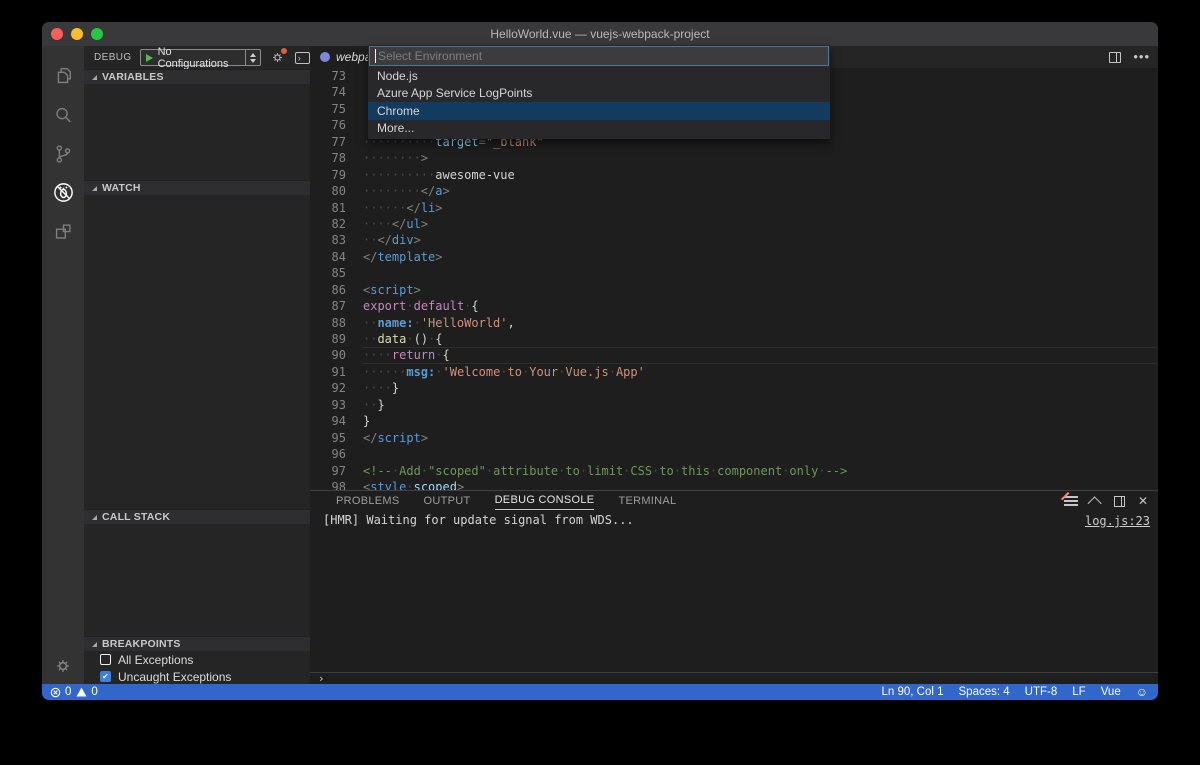 This screenshot has width=1200, height=765. I want to click on line-number: 74, so click(328, 92).